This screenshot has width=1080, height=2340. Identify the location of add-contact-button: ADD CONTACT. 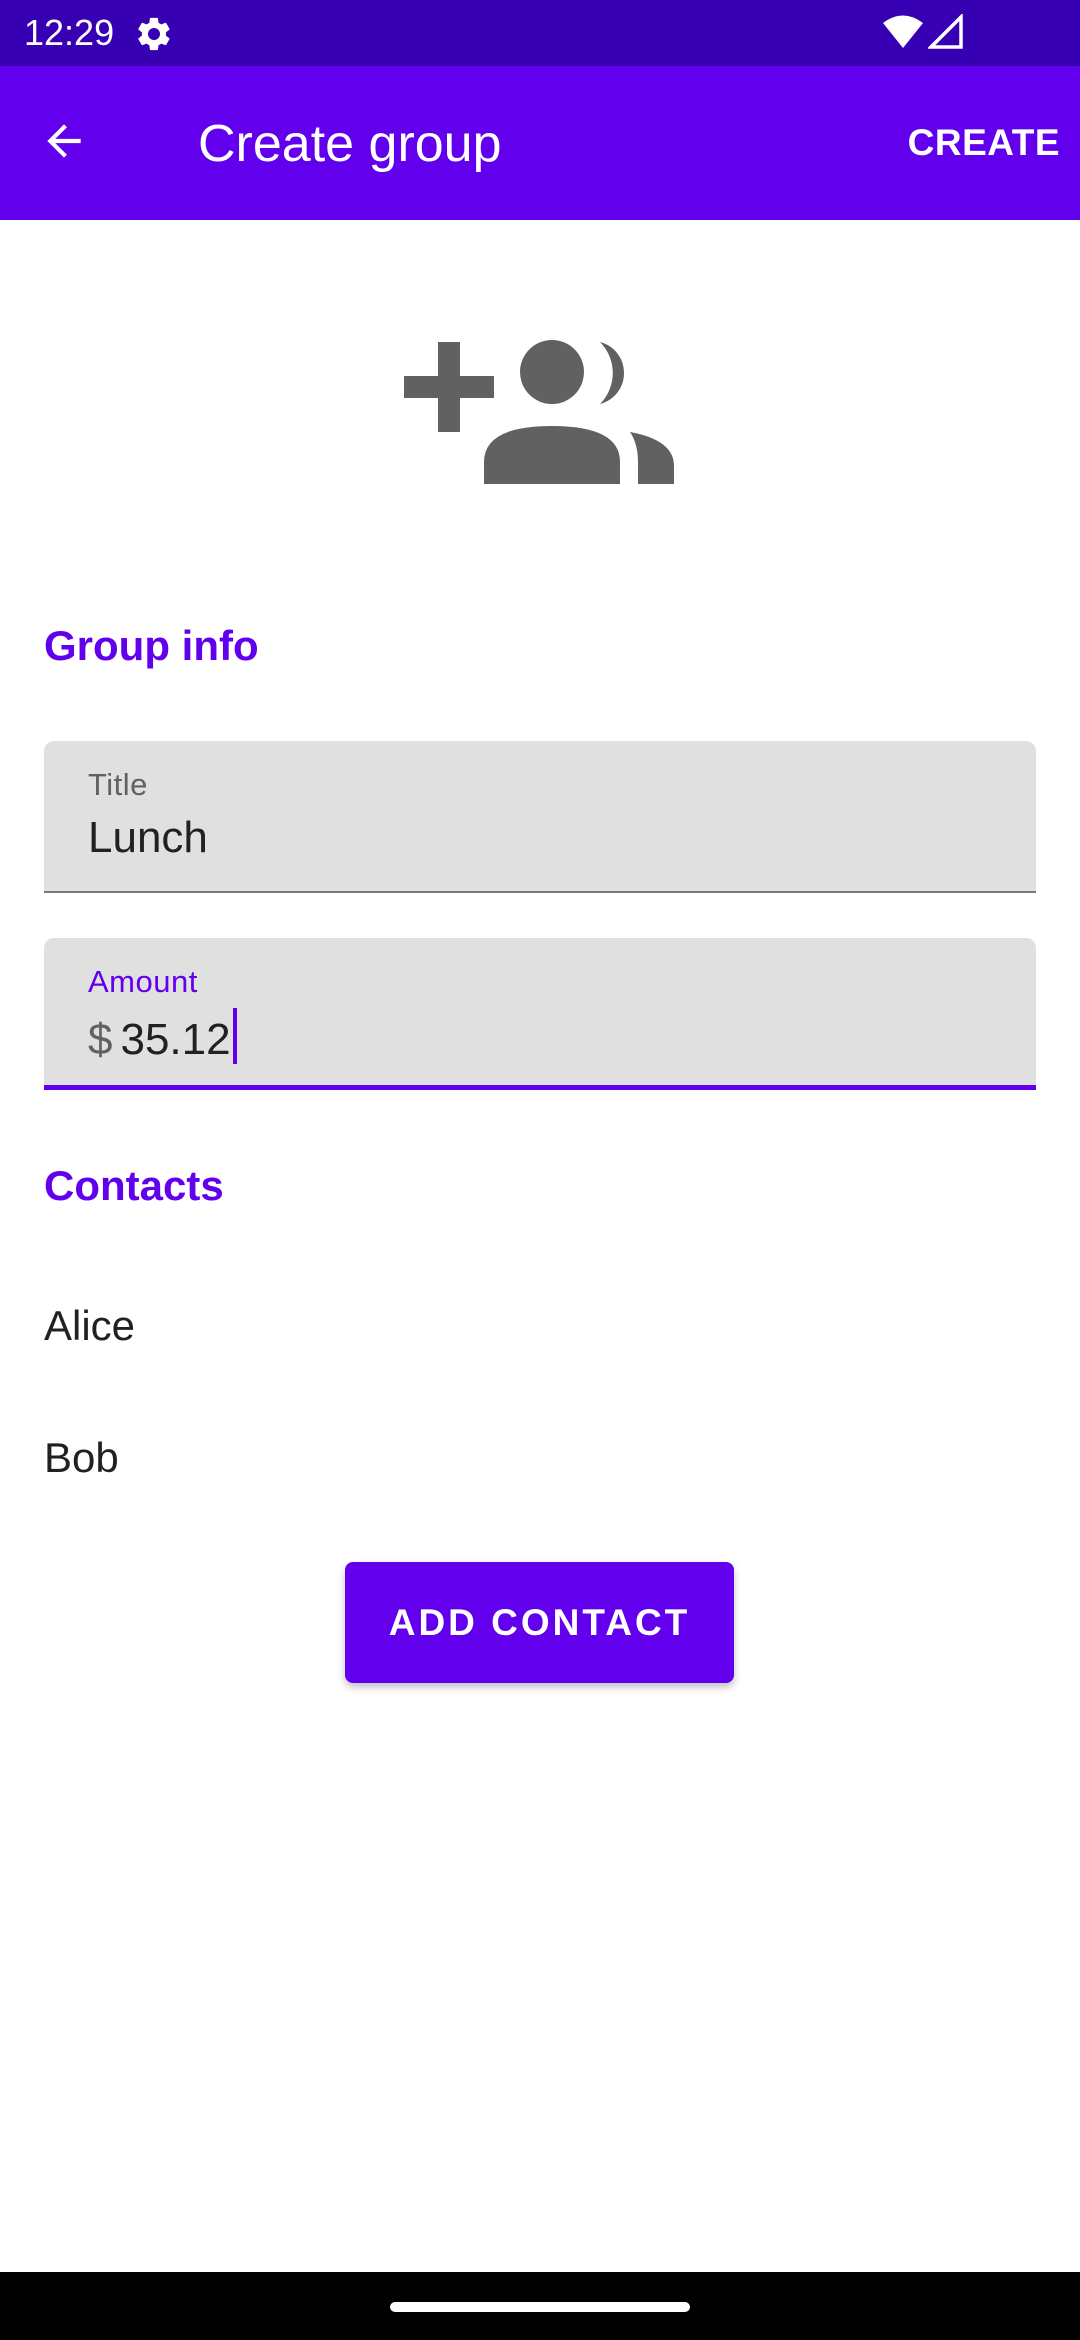
(539, 1622).